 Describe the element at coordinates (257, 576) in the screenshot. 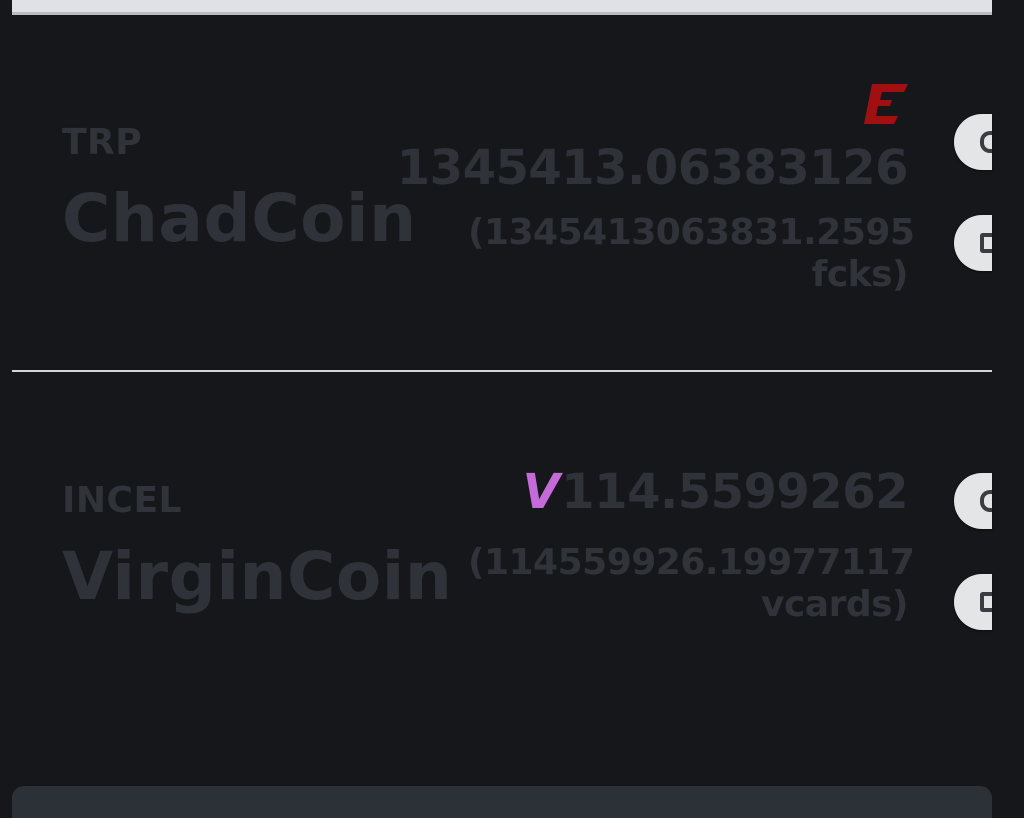

I see `coin-name: VirginCoin` at that location.